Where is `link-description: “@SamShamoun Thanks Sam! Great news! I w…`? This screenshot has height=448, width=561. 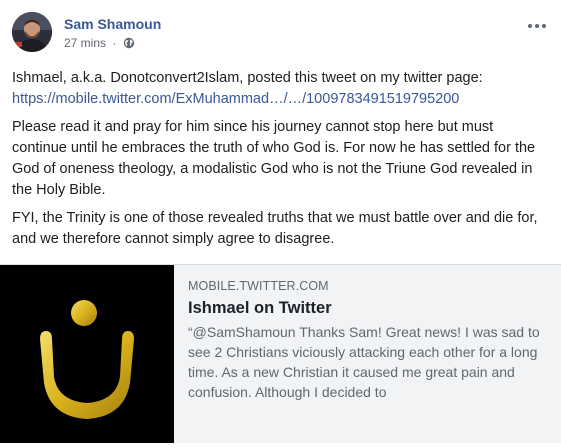
link-description: “@SamShamoun Thanks Sam! Great news! I w… is located at coordinates (364, 362).